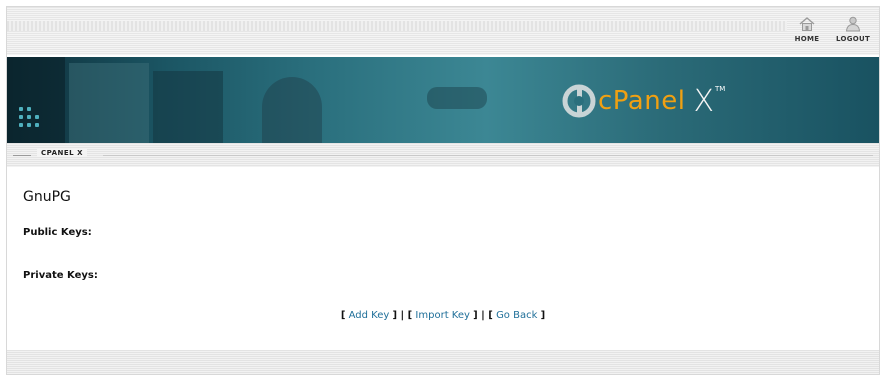 The width and height of the screenshot is (886, 379). What do you see at coordinates (807, 39) in the screenshot?
I see `home-label: HOME` at bounding box center [807, 39].